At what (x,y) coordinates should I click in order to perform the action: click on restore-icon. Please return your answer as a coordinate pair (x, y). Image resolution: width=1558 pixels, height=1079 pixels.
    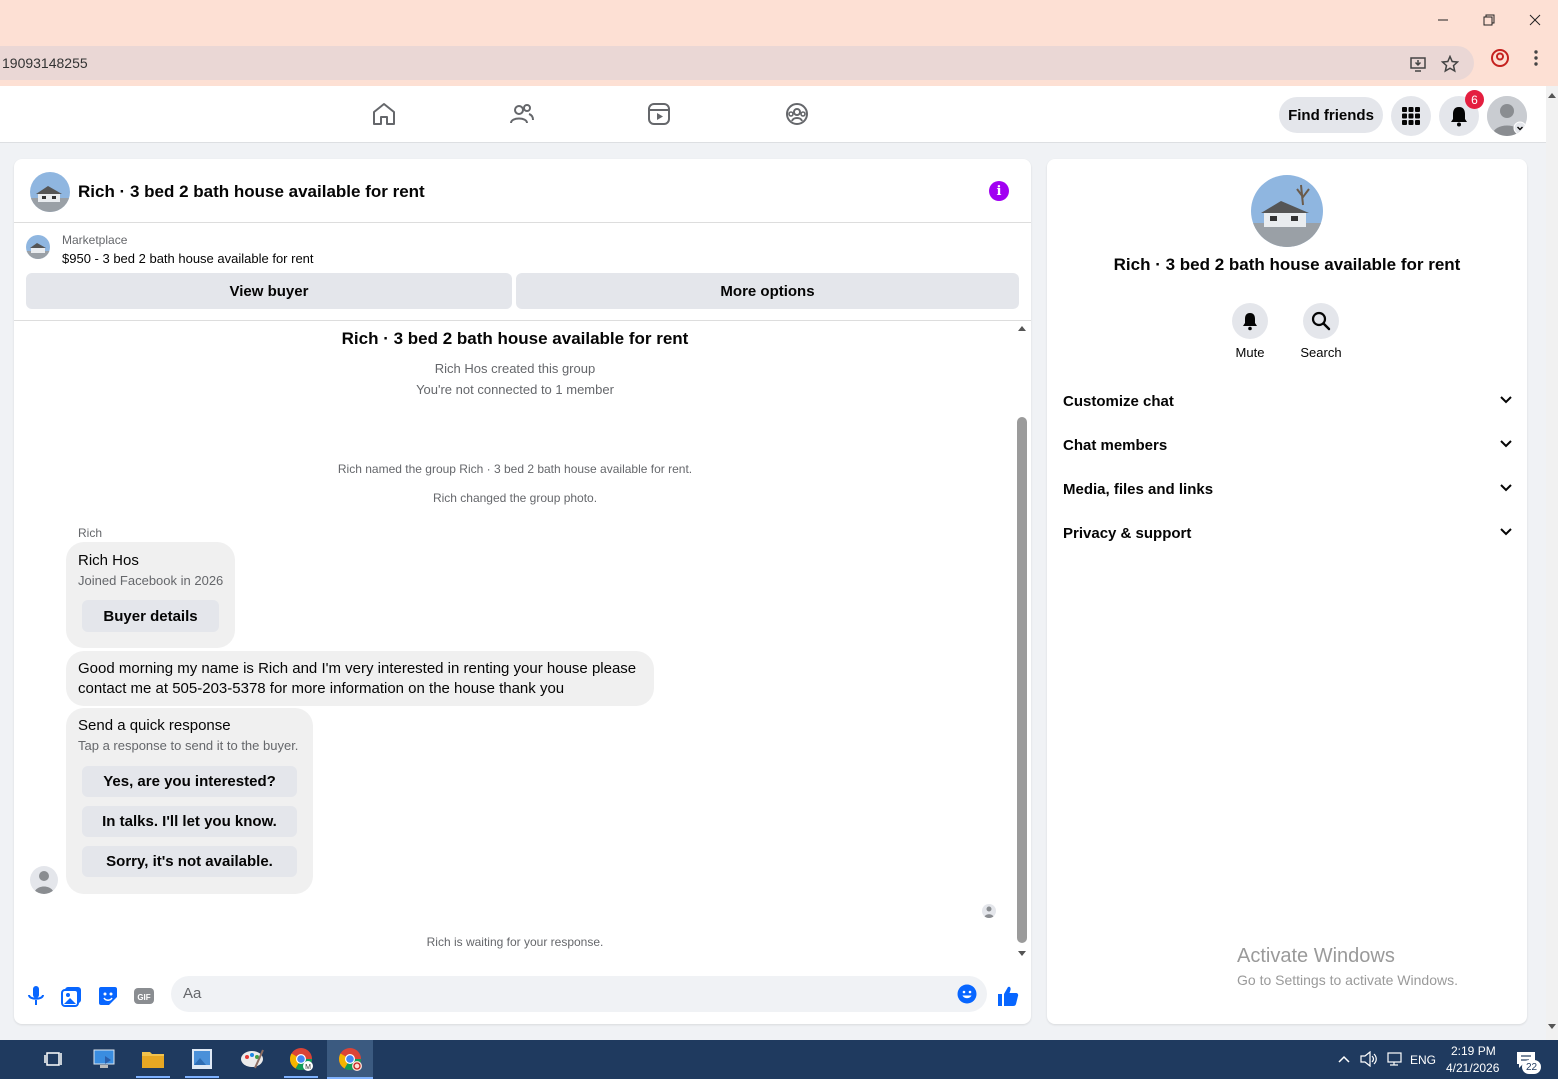
    Looking at the image, I should click on (1489, 20).